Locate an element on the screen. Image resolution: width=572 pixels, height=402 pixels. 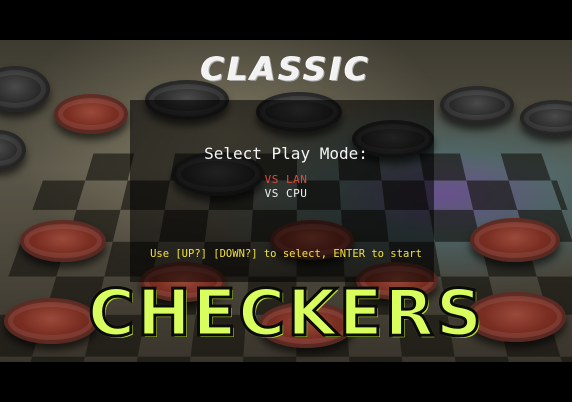
menu-prompt: Select Play Mode: is located at coordinates (286, 153).